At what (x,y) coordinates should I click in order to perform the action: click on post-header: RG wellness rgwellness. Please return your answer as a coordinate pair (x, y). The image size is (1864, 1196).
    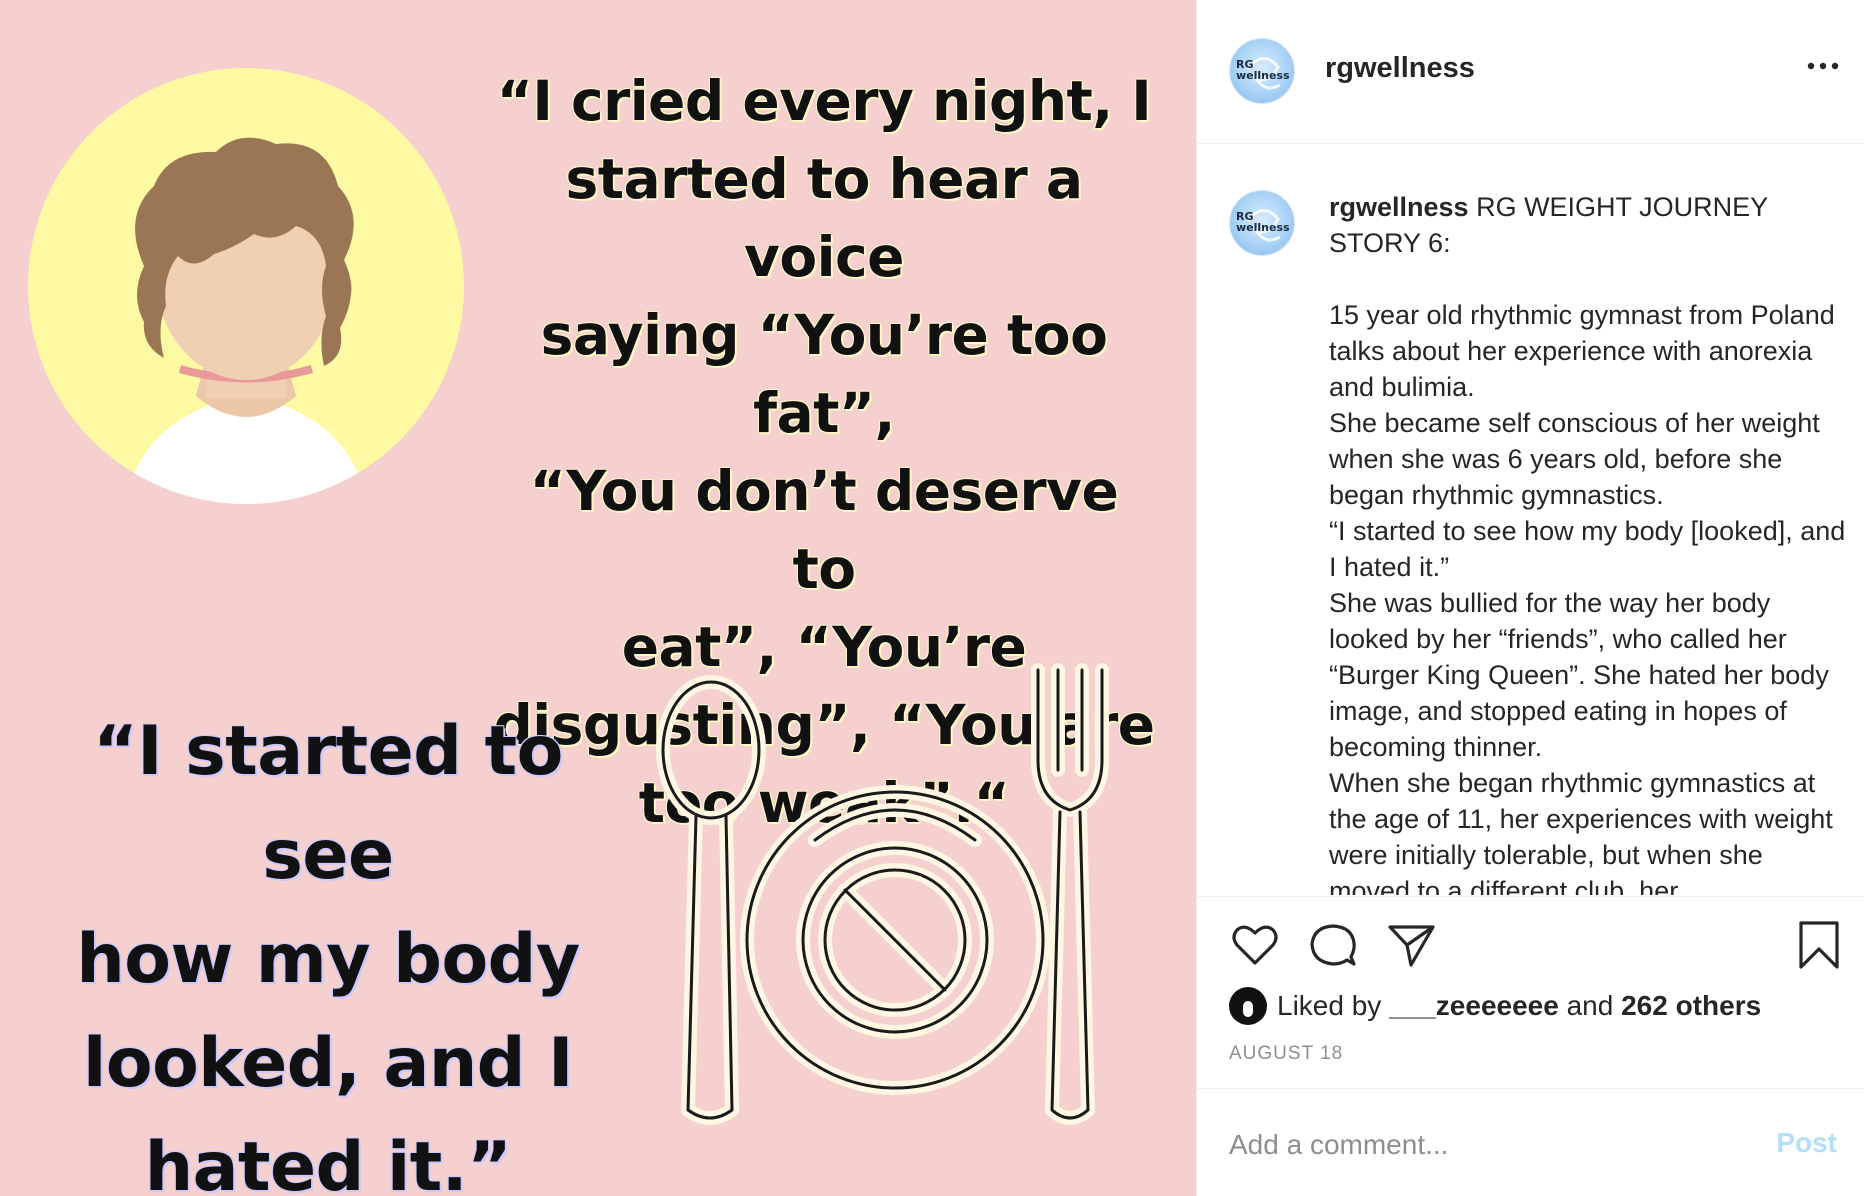
    Looking at the image, I should click on (1530, 72).